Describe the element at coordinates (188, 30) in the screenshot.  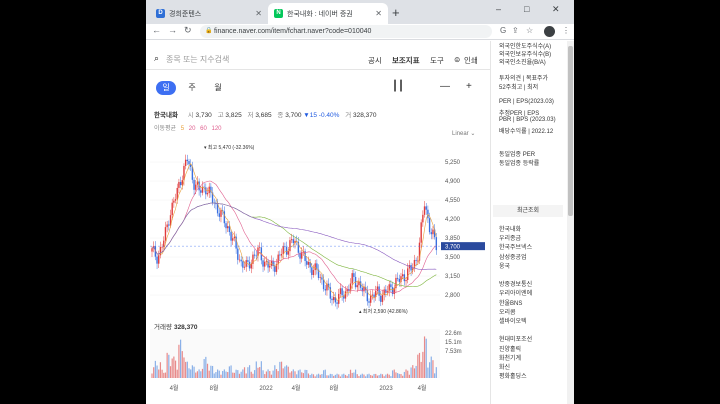
I see `reload-icon: ↻` at that location.